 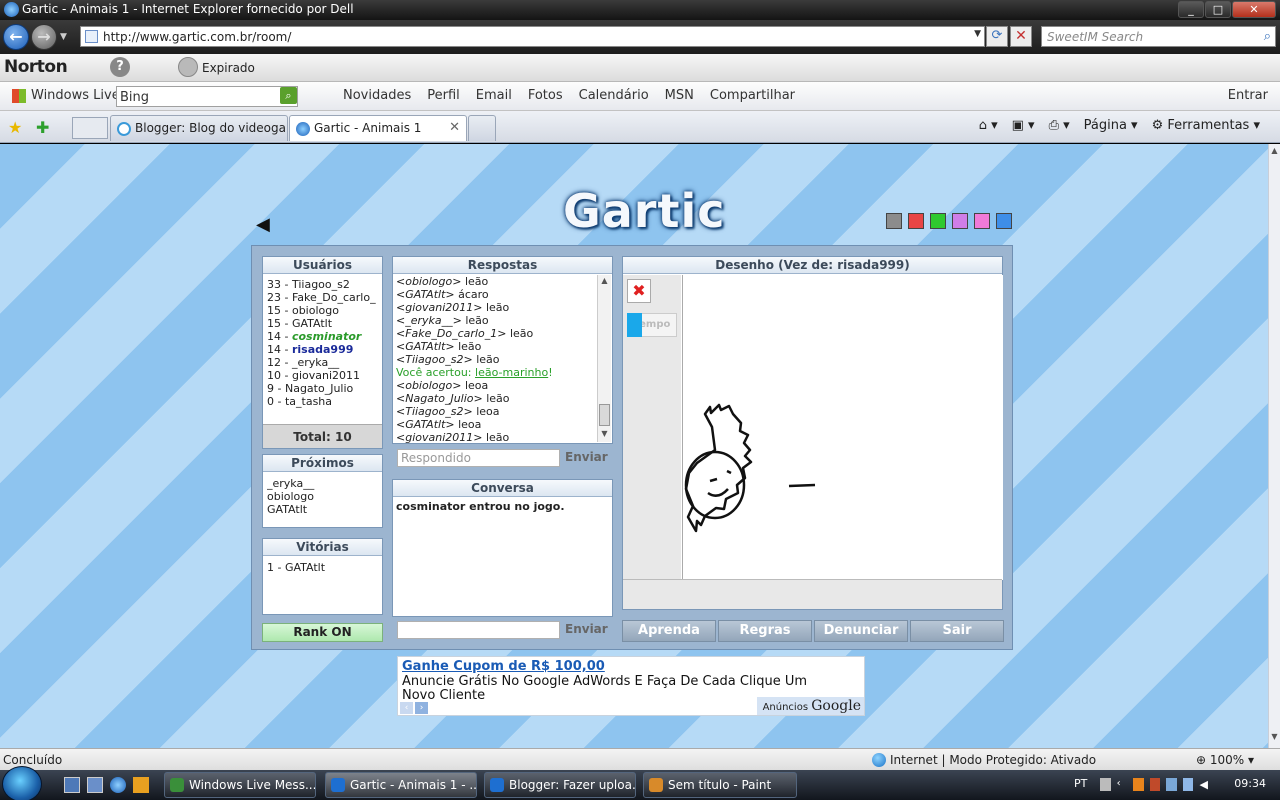 What do you see at coordinates (511, 372) in the screenshot?
I see `correct-word-link: leão-marinho` at bounding box center [511, 372].